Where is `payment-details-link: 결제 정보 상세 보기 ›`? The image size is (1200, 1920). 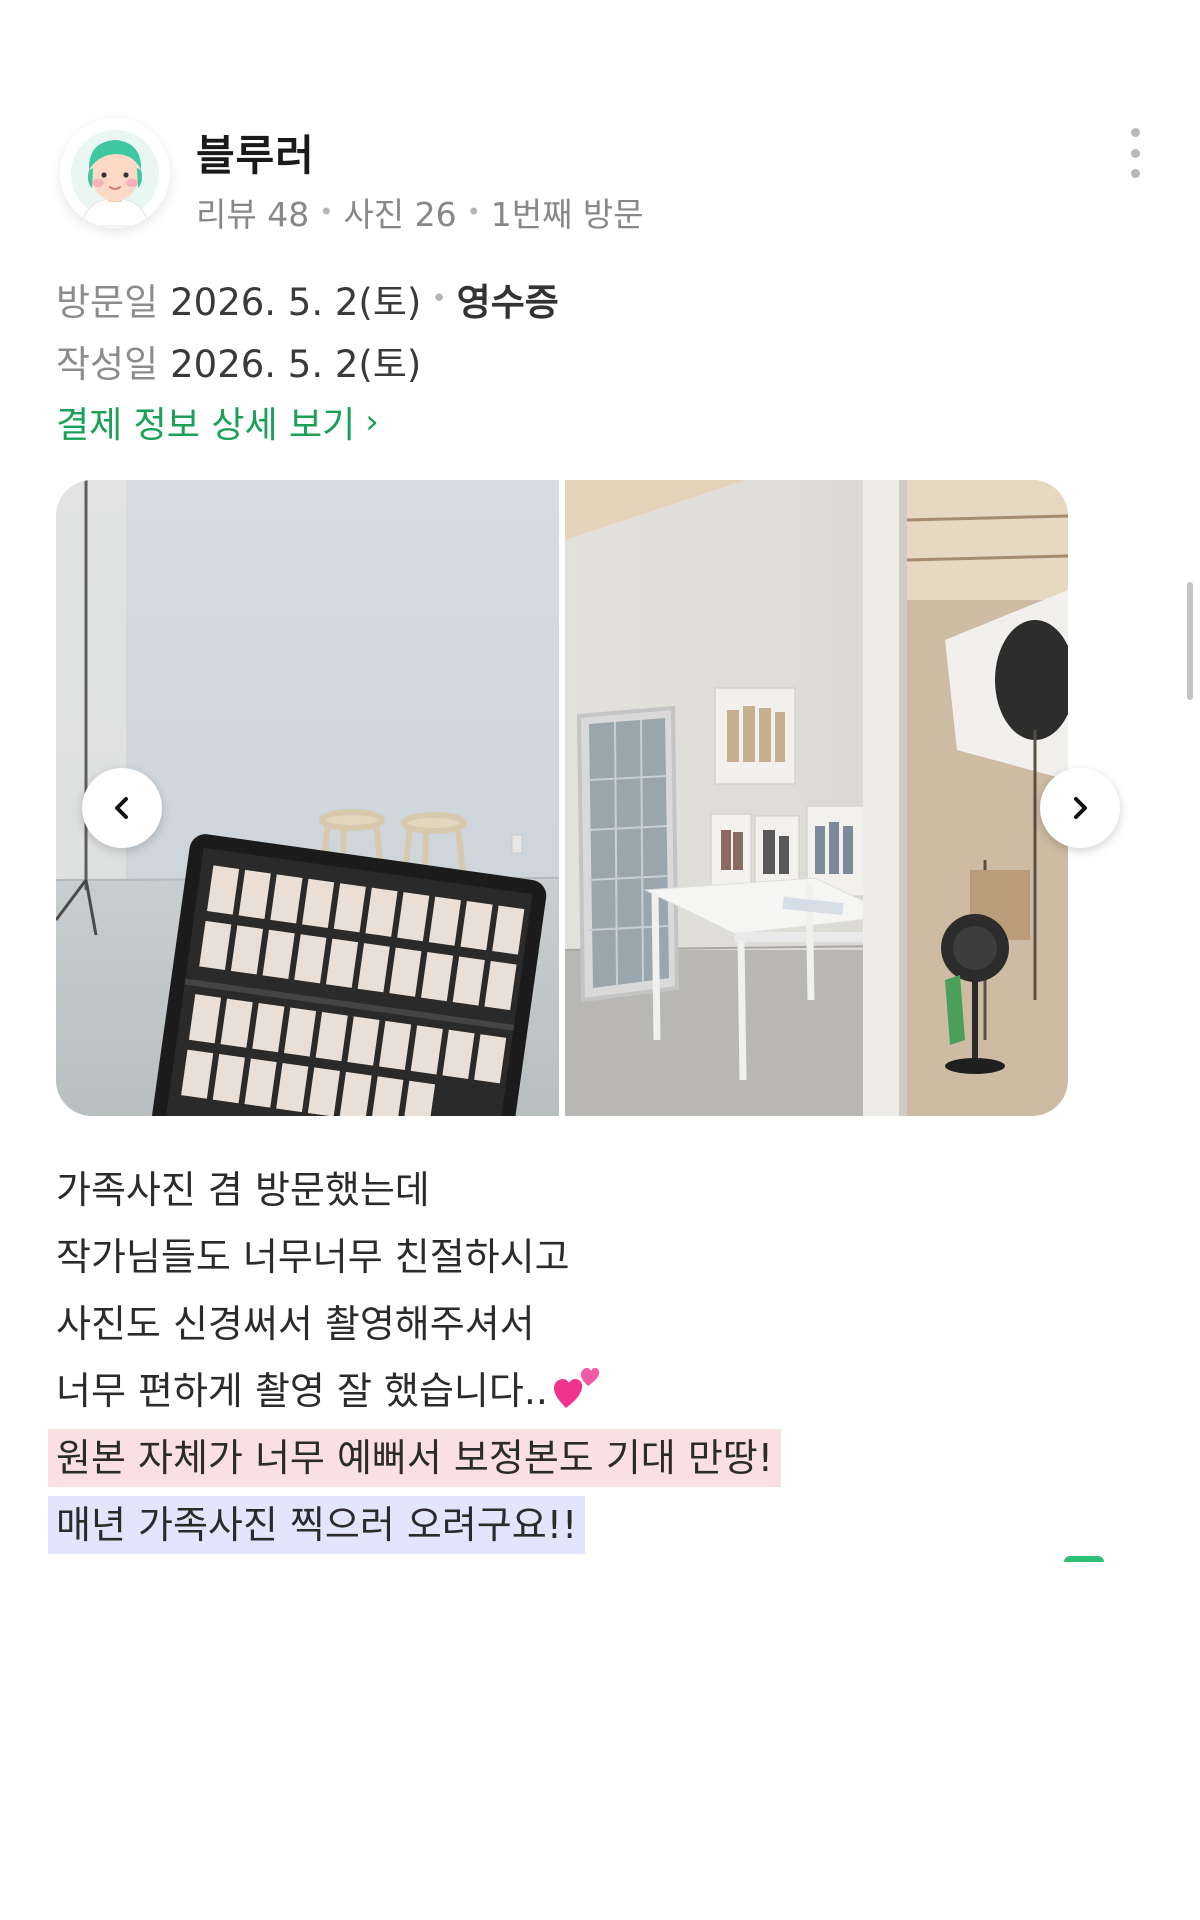
payment-details-link: 결제 정보 상세 보기 › is located at coordinates (217, 422).